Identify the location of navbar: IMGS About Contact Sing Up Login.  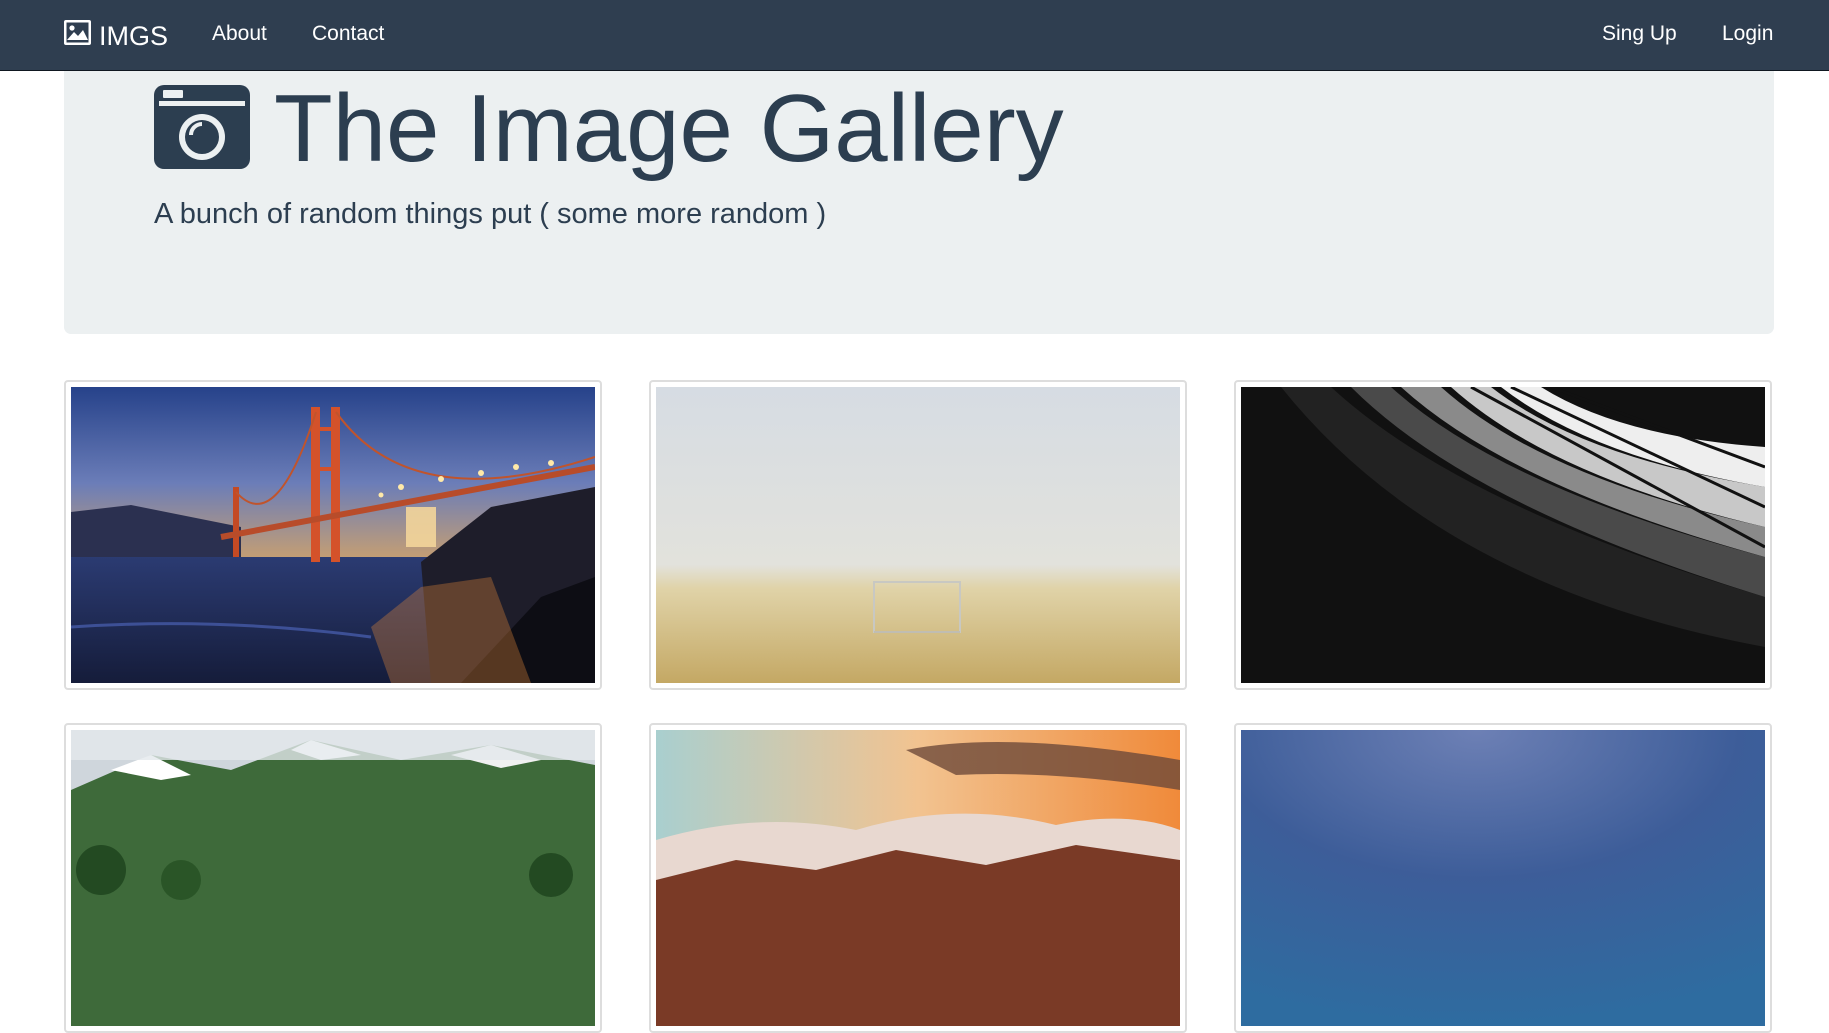
(914, 35).